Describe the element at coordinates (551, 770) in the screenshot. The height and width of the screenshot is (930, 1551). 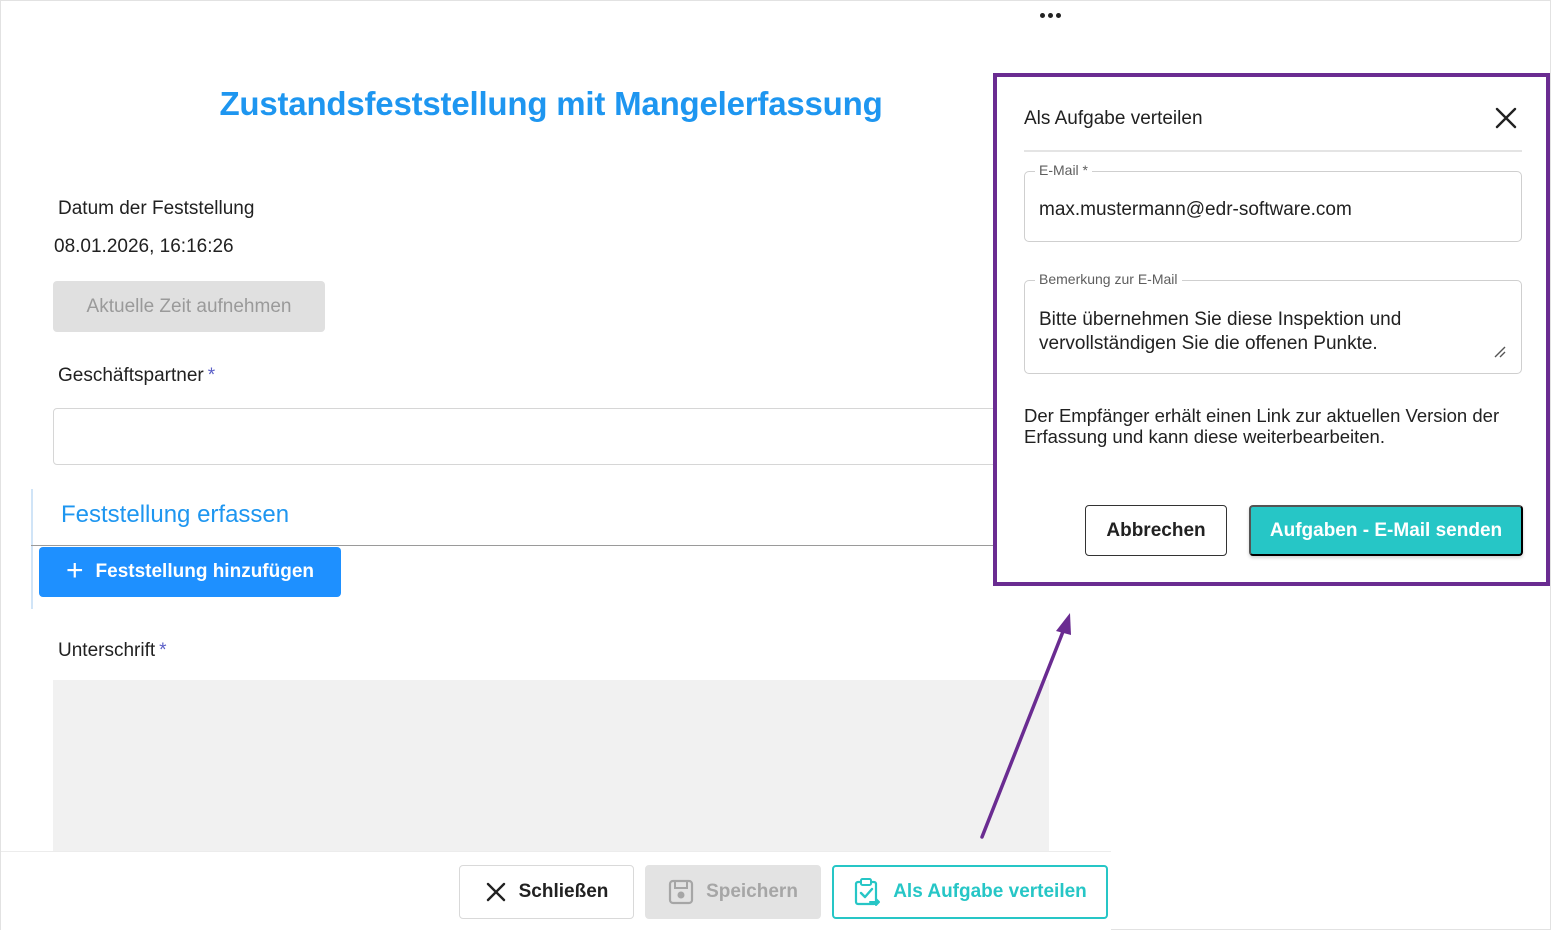
I see `signature-pad` at that location.